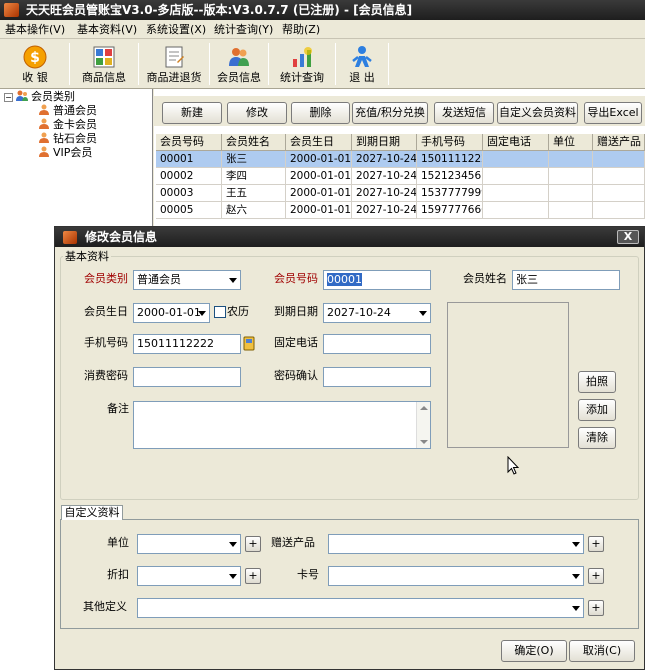 The image size is (645, 670). What do you see at coordinates (320, 113) in the screenshot?
I see `delete-button: 删除` at bounding box center [320, 113].